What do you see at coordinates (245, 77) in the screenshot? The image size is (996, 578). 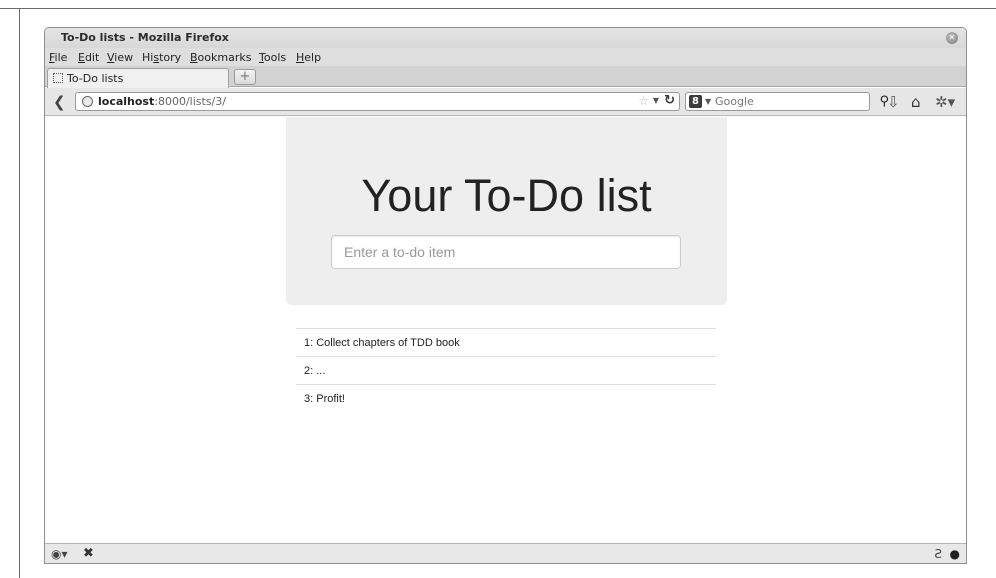 I see `new-tab-button: +` at bounding box center [245, 77].